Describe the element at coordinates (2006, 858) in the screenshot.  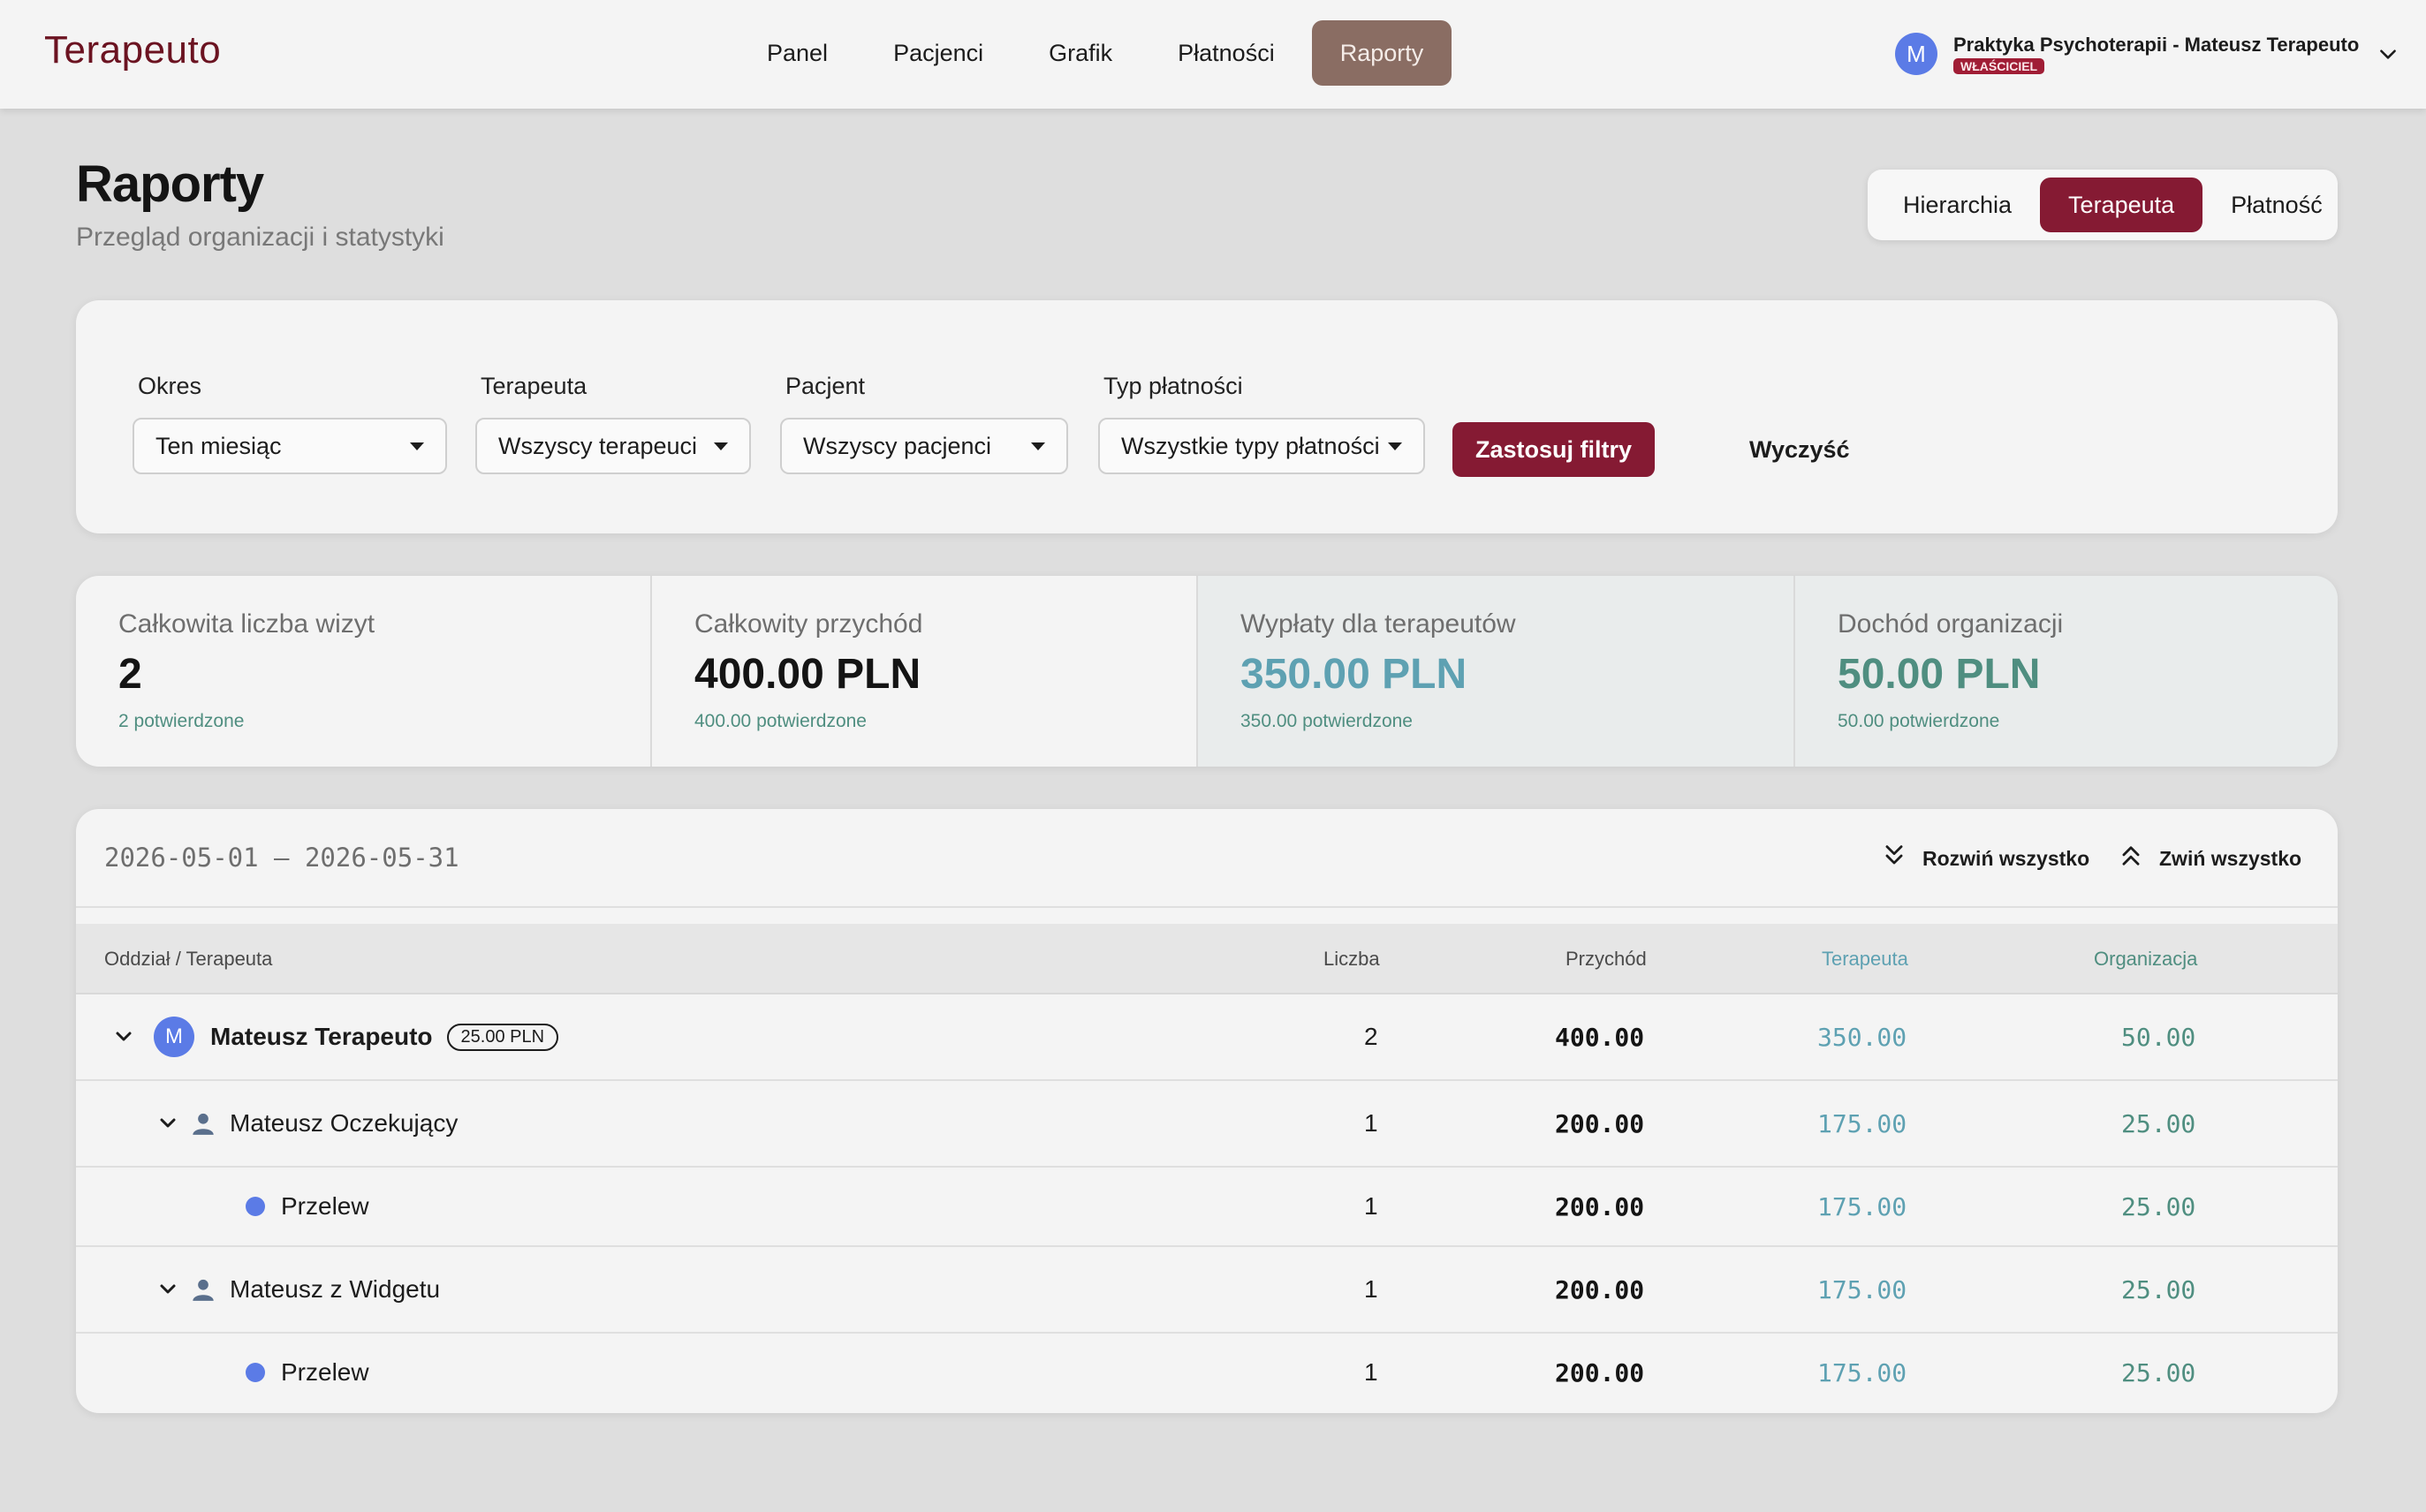
I see `expand-all-label: Rozwiń wszystko` at that location.